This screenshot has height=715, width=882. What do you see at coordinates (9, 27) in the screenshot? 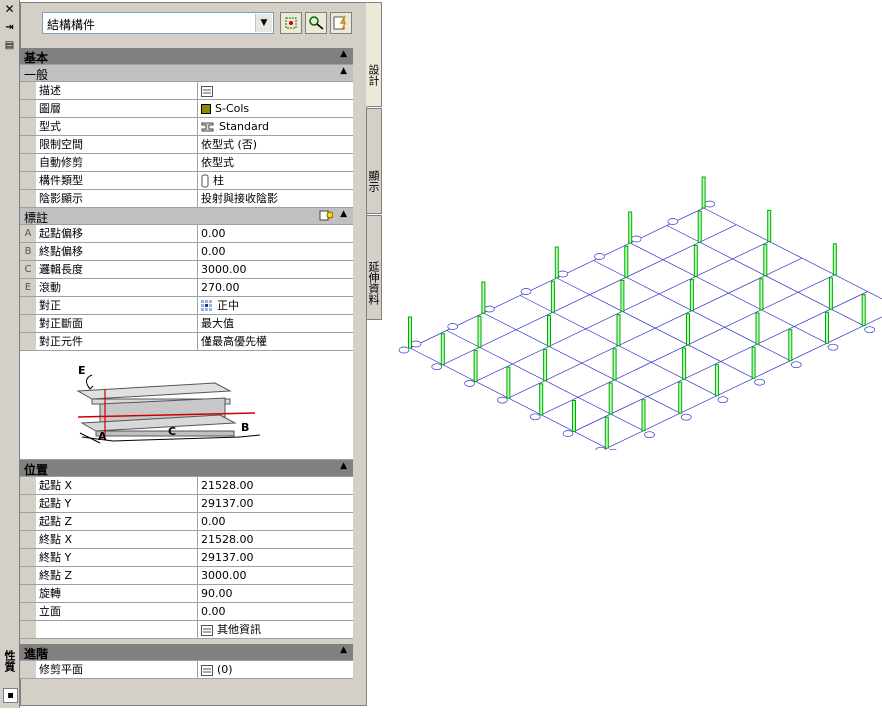
I see `autohide-icon: ⇥` at bounding box center [9, 27].